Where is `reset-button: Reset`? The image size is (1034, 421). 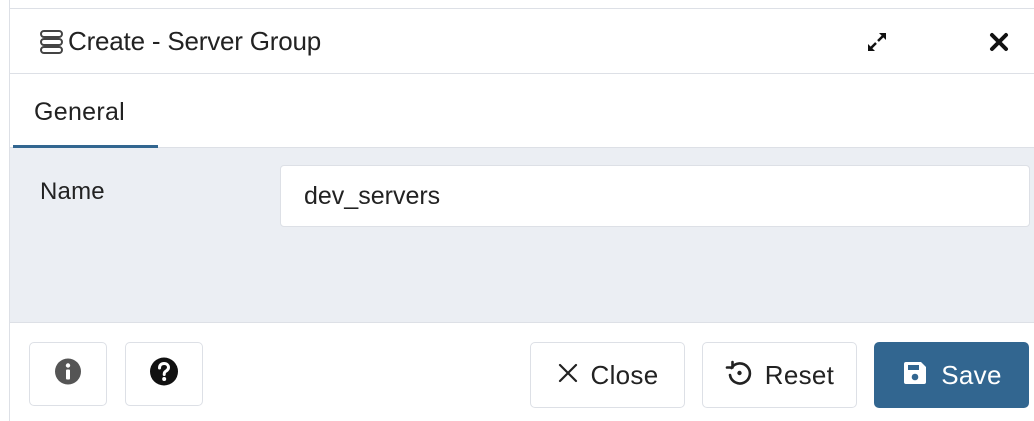 reset-button: Reset is located at coordinates (779, 375).